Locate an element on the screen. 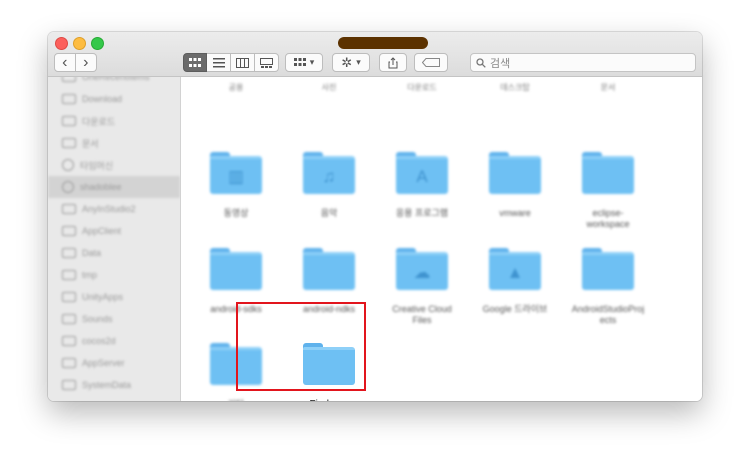 The image size is (750, 465). folder-item: vmware is located at coordinates (515, 185).